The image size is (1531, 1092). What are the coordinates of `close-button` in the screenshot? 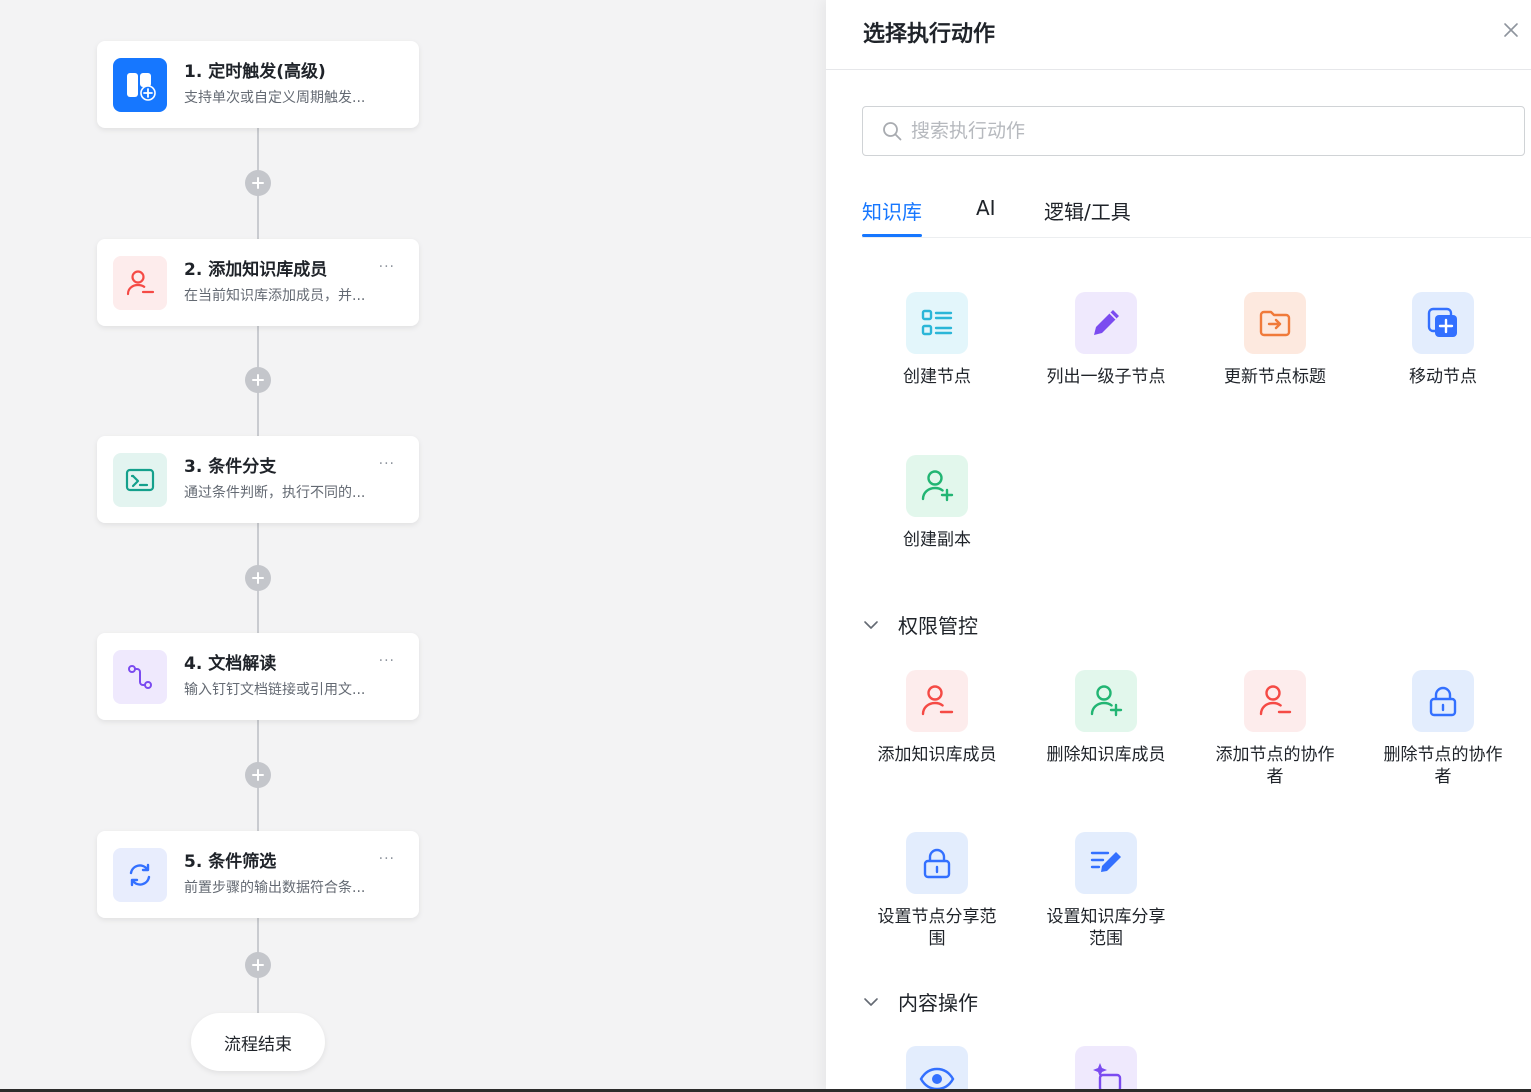 It's located at (1511, 30).